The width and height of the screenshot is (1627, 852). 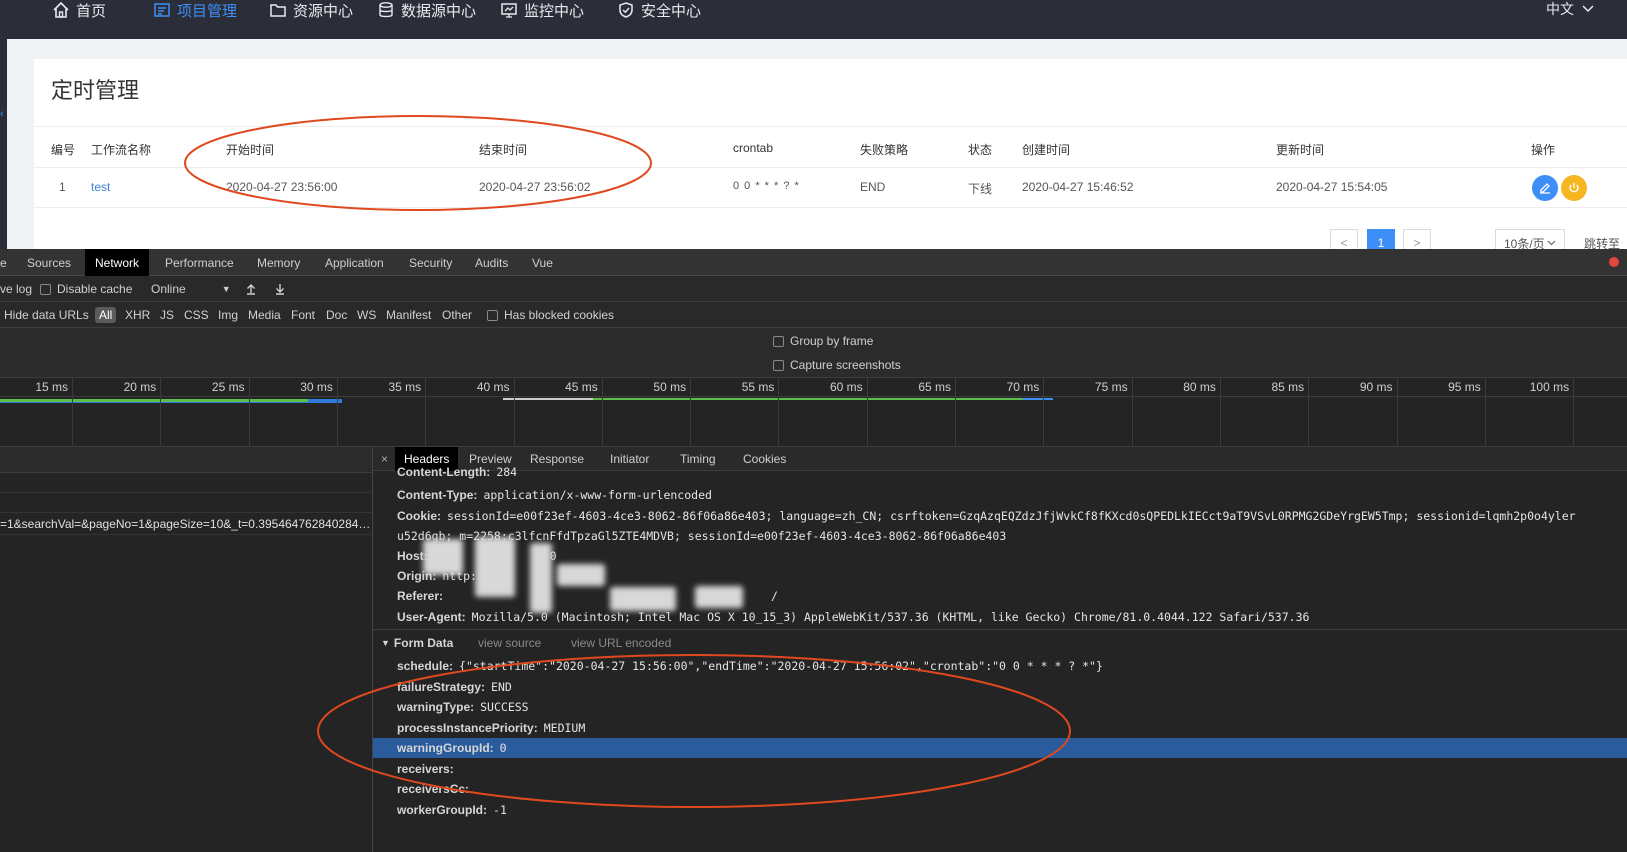 I want to click on detail-tab-initiator: Initiator, so click(x=629, y=459).